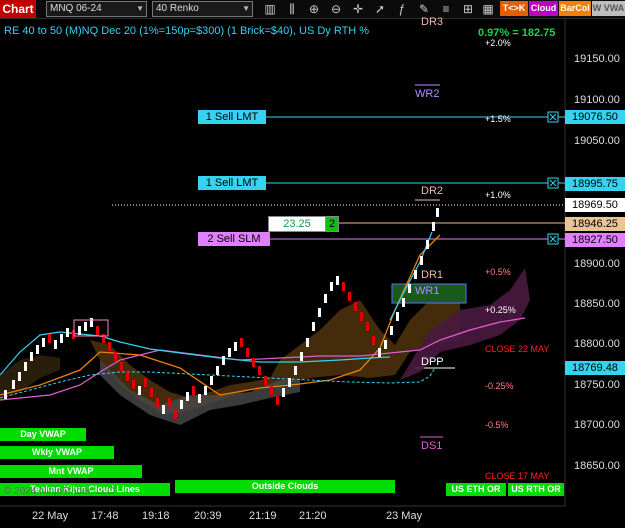 This screenshot has height=528, width=625. What do you see at coordinates (498, 119) in the screenshot?
I see `plus-1-5-pct-label: +1.5%` at bounding box center [498, 119].